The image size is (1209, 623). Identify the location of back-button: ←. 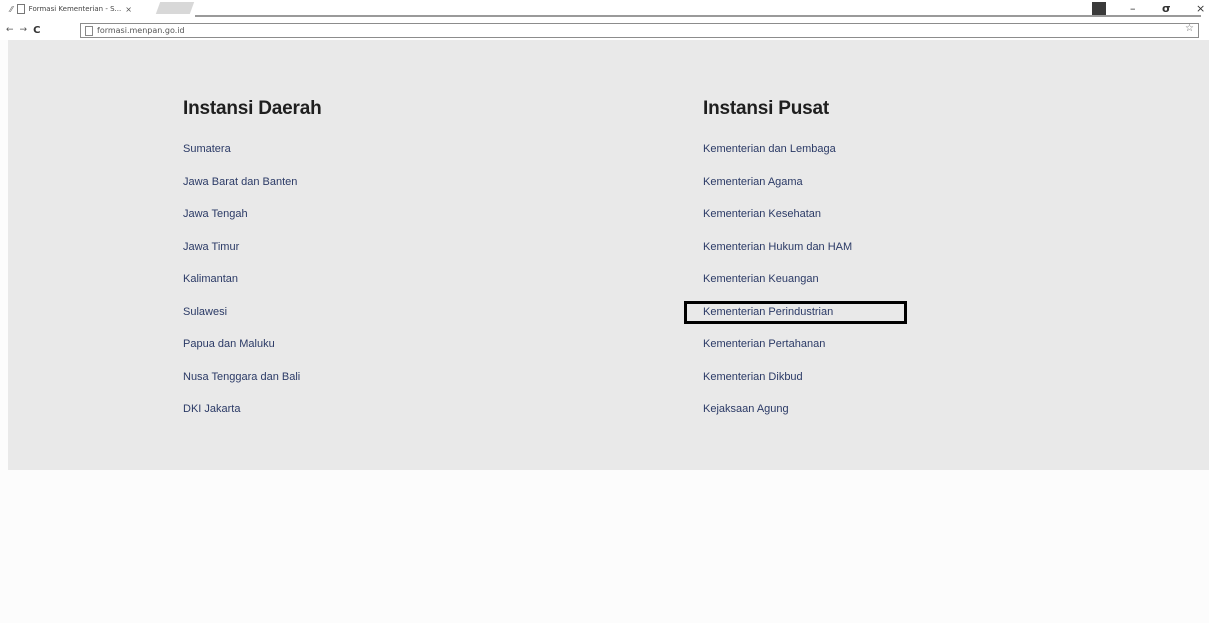
(10, 30).